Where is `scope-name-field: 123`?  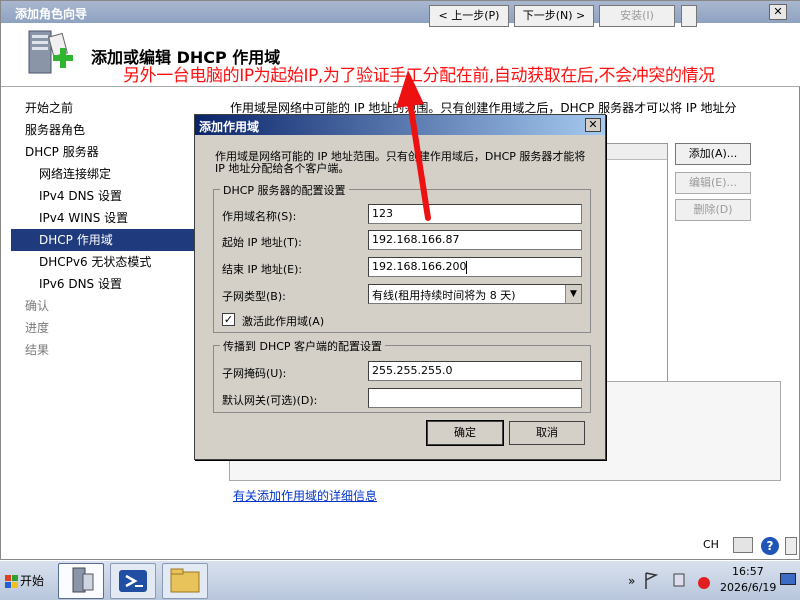 scope-name-field: 123 is located at coordinates (475, 214).